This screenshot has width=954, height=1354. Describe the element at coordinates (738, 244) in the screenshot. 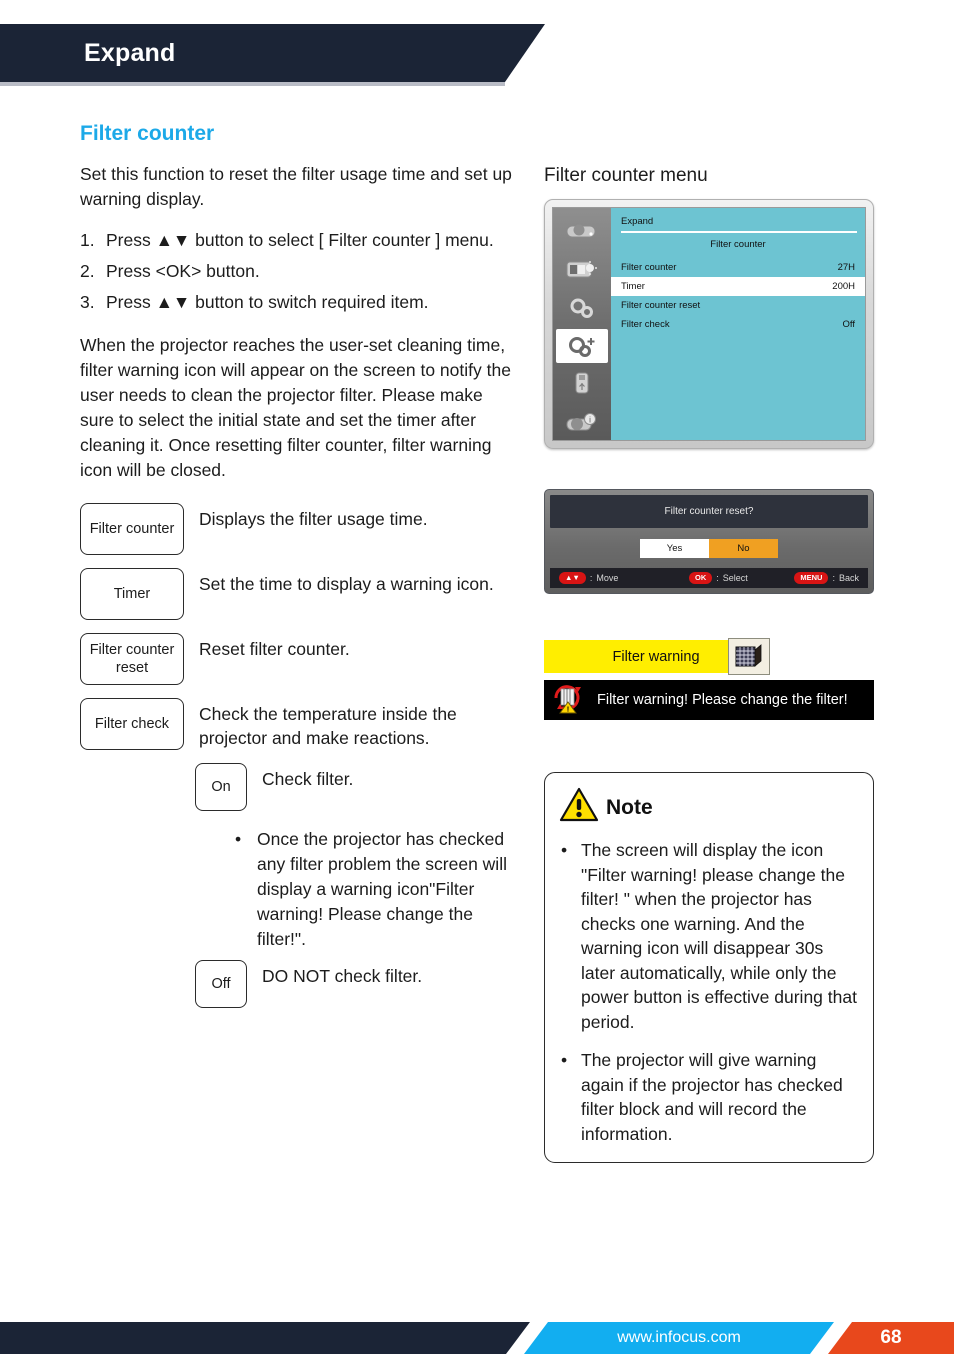

I see `osd-subtitle: Filter counter` at that location.